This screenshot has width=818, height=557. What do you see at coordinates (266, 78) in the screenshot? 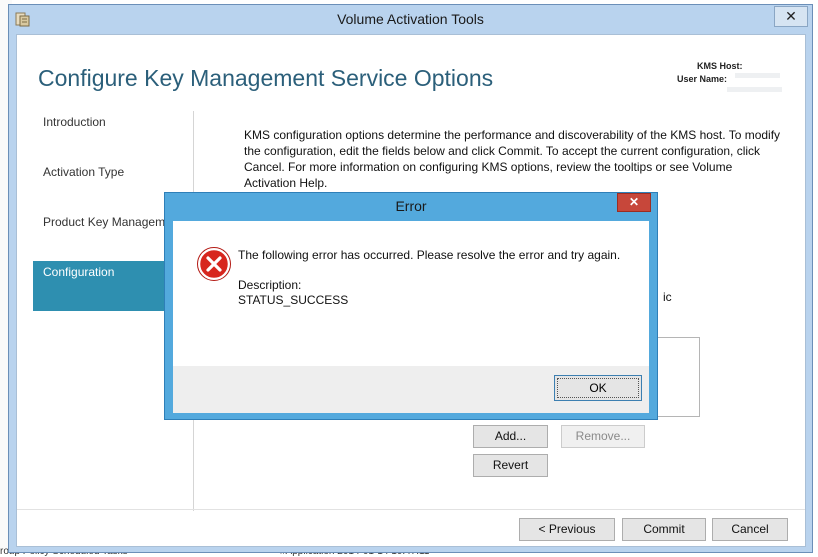
I see `page-title: Configure Key Management Service Options` at bounding box center [266, 78].